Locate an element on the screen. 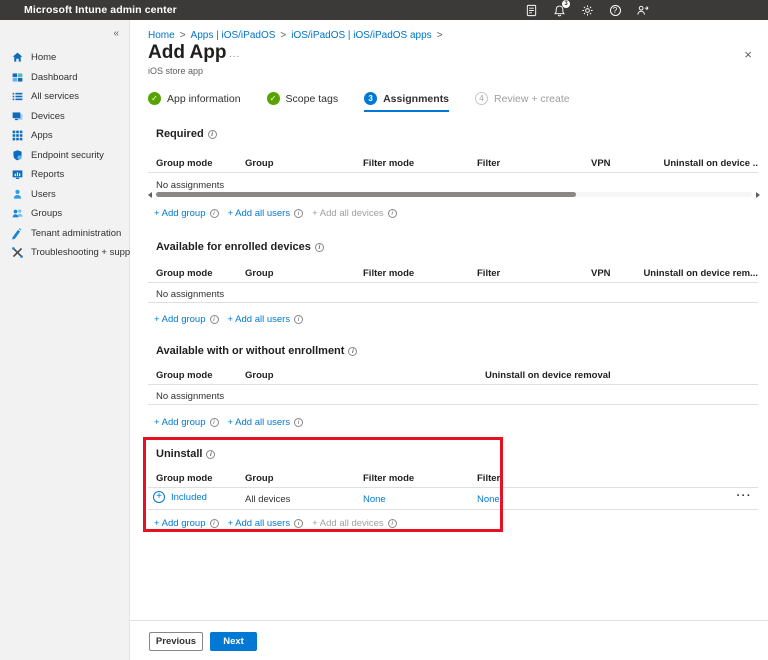  sidebar-item-dashboard: Dashboard is located at coordinates (64, 78).